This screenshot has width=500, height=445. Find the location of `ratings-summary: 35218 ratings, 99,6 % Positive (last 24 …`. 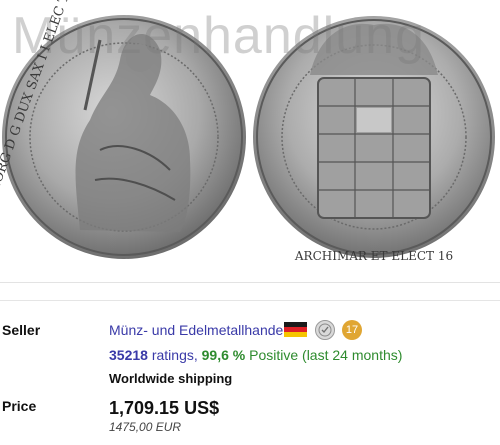

ratings-summary: 35218 ratings, 99,6 % Positive (last 24 … is located at coordinates (255, 355).